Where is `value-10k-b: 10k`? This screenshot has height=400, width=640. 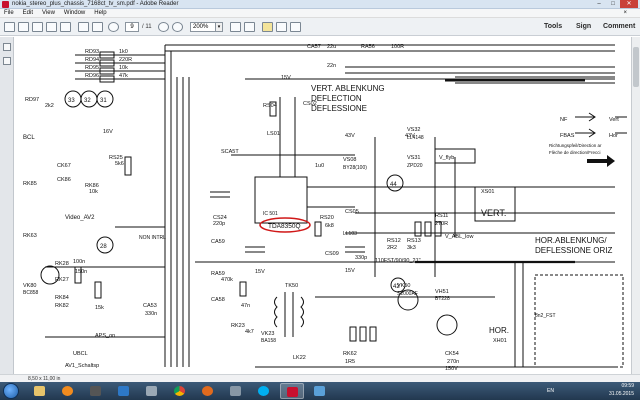 value-10k-b: 10k is located at coordinates (93, 192).